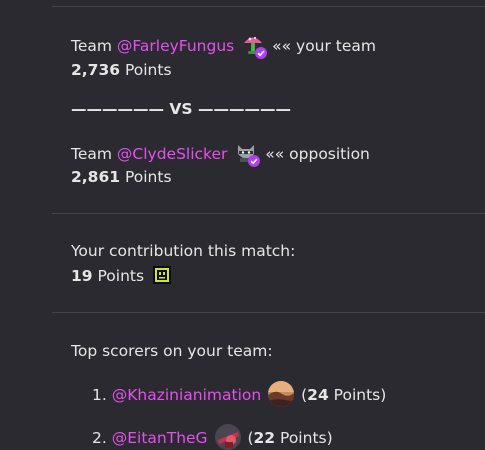 The image size is (485, 450). Describe the element at coordinates (99, 395) in the screenshot. I see `rank-number: 1.` at that location.